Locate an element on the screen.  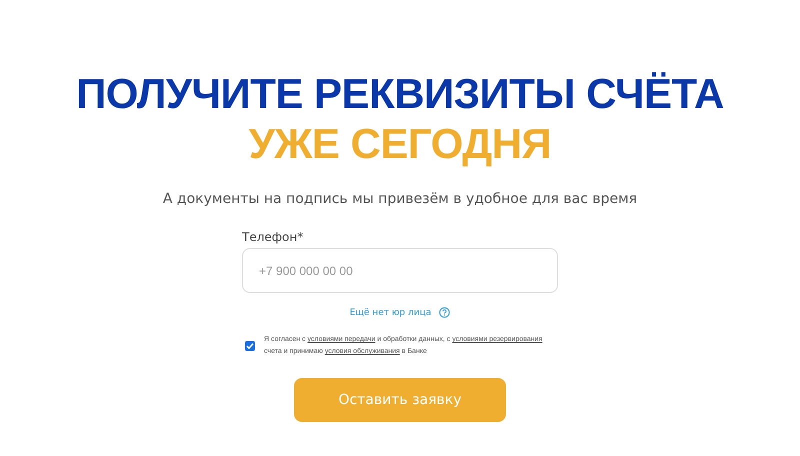
checkbox is located at coordinates (250, 346).